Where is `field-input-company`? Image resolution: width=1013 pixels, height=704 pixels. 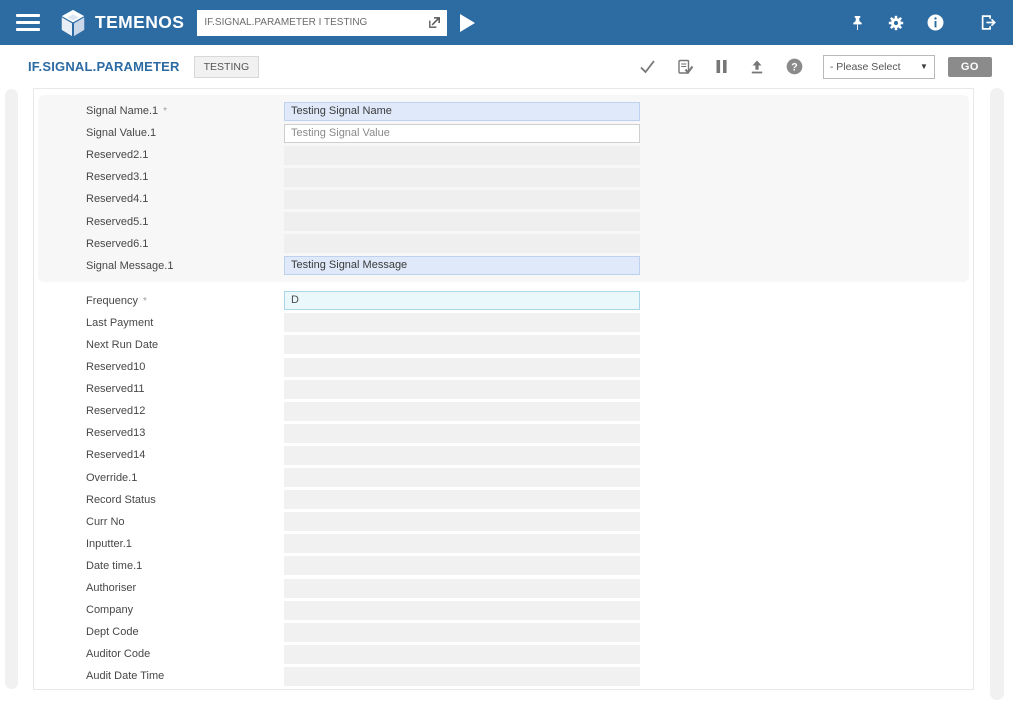
field-input-company is located at coordinates (462, 610).